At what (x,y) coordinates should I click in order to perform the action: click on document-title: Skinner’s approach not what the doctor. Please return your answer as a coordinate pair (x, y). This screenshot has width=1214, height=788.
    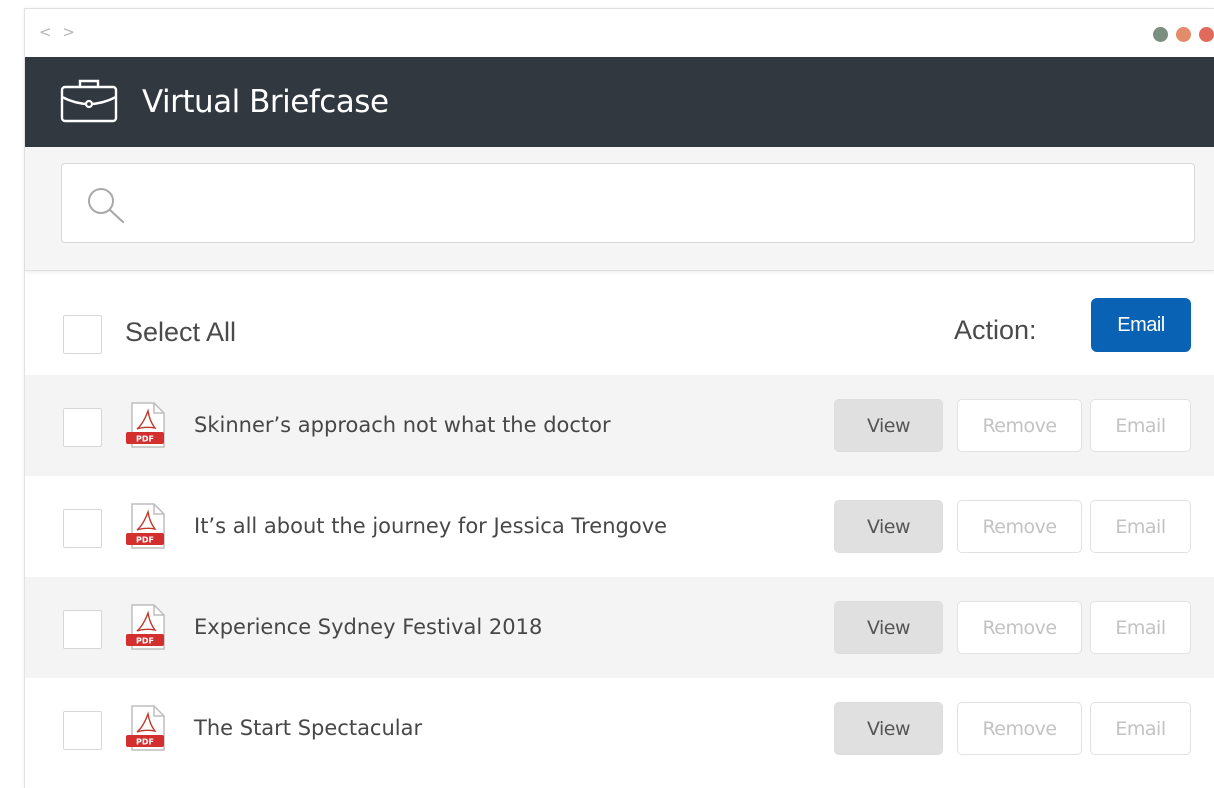
    Looking at the image, I should click on (402, 425).